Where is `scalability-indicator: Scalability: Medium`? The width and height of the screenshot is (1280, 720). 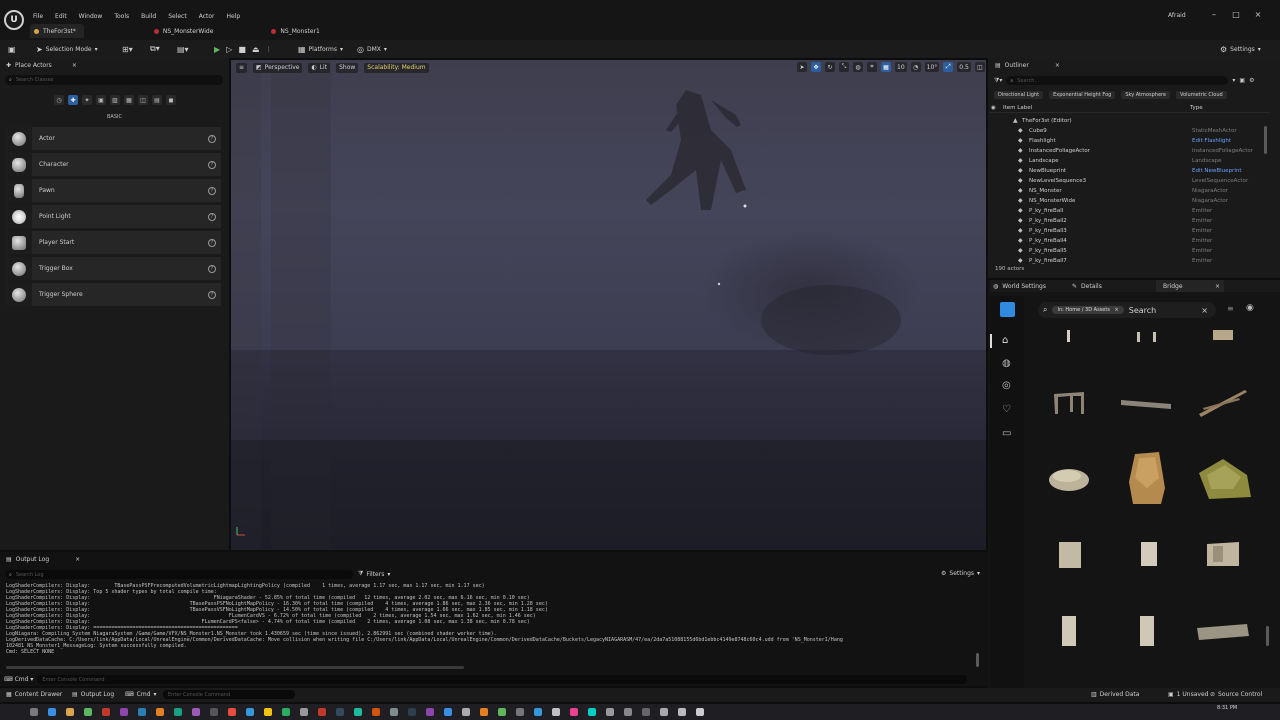
scalability-indicator: Scalability: Medium is located at coordinates (396, 67).